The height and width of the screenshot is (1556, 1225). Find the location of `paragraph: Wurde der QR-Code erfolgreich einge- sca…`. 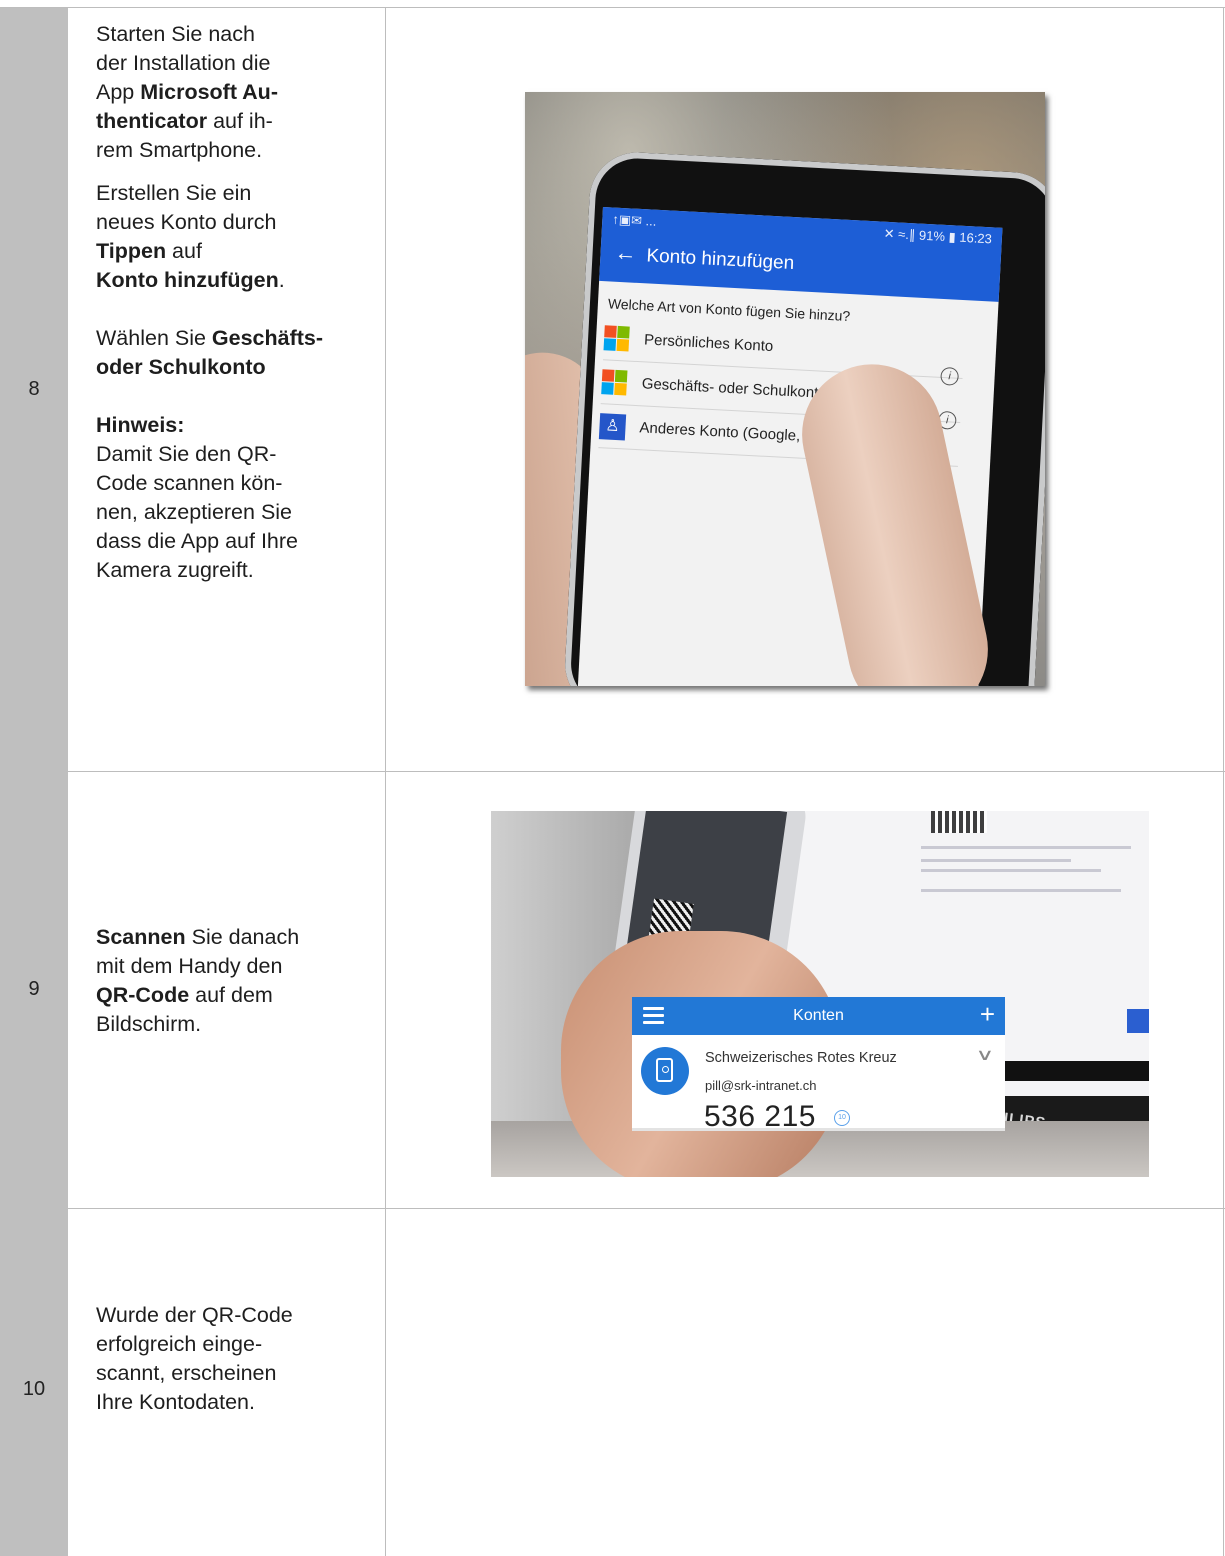

paragraph: Wurde der QR-Code erfolgreich einge- sca… is located at coordinates (238, 1359).